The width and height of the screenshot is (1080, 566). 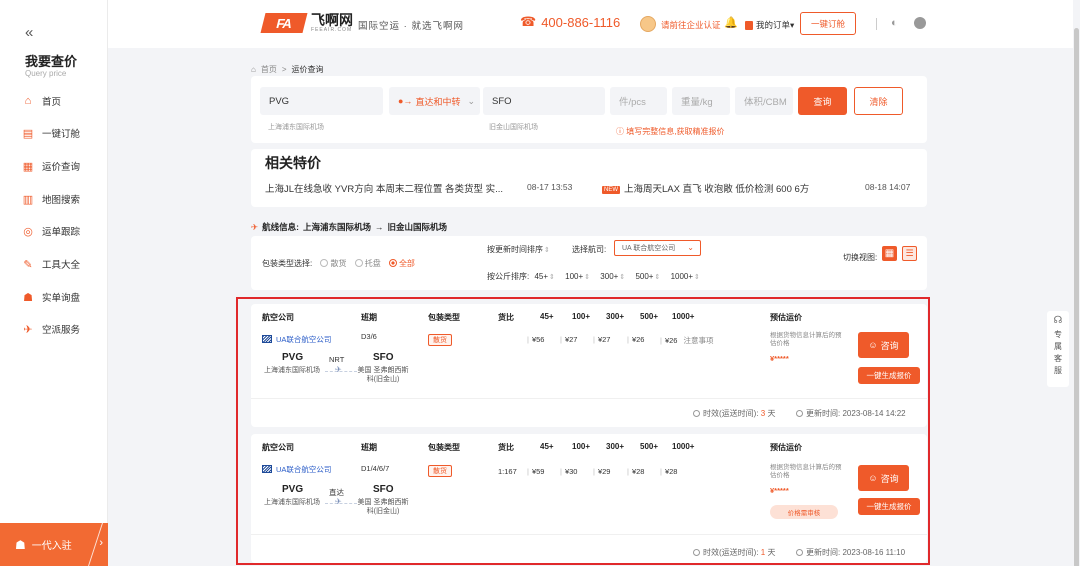 I want to click on bell-icon: 🔔, so click(x=731, y=22).